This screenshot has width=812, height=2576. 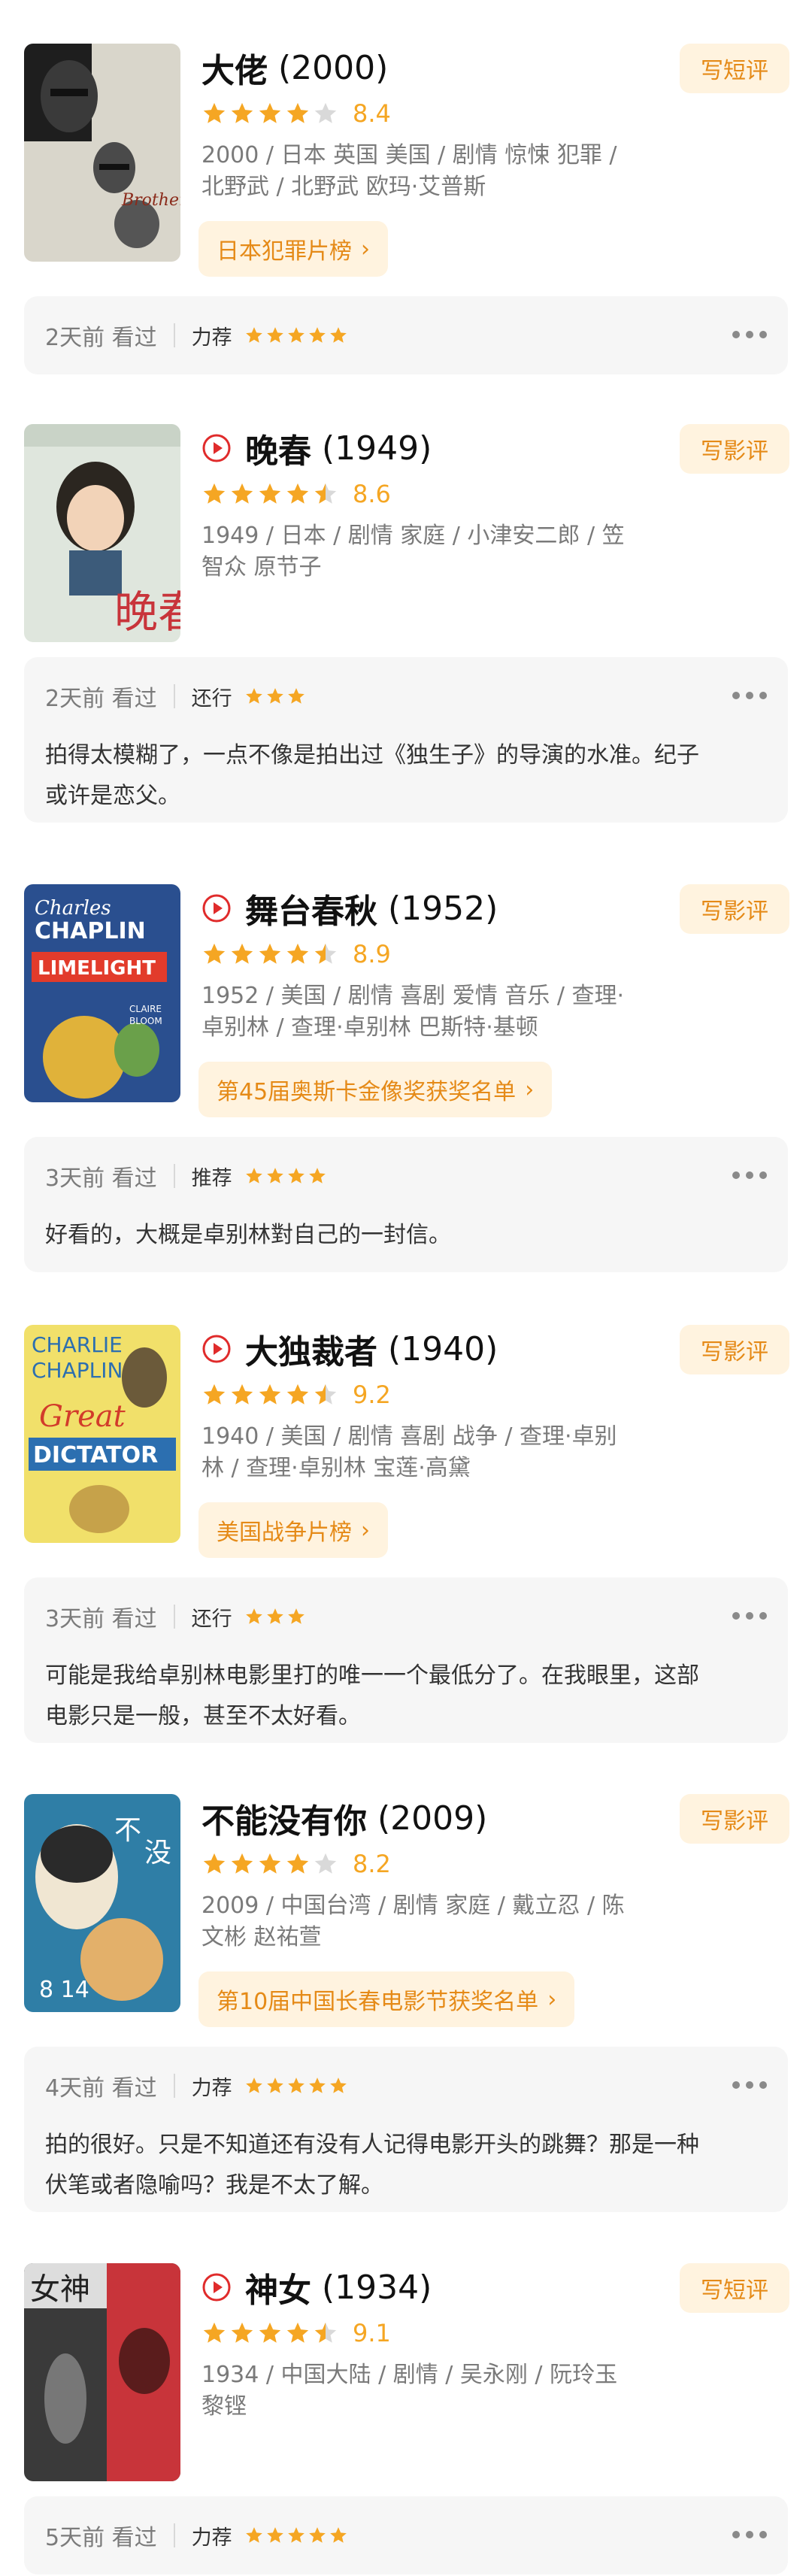 I want to click on review-text: 好看的，大概是卓别林對自己的一封信。, so click(x=406, y=1235).